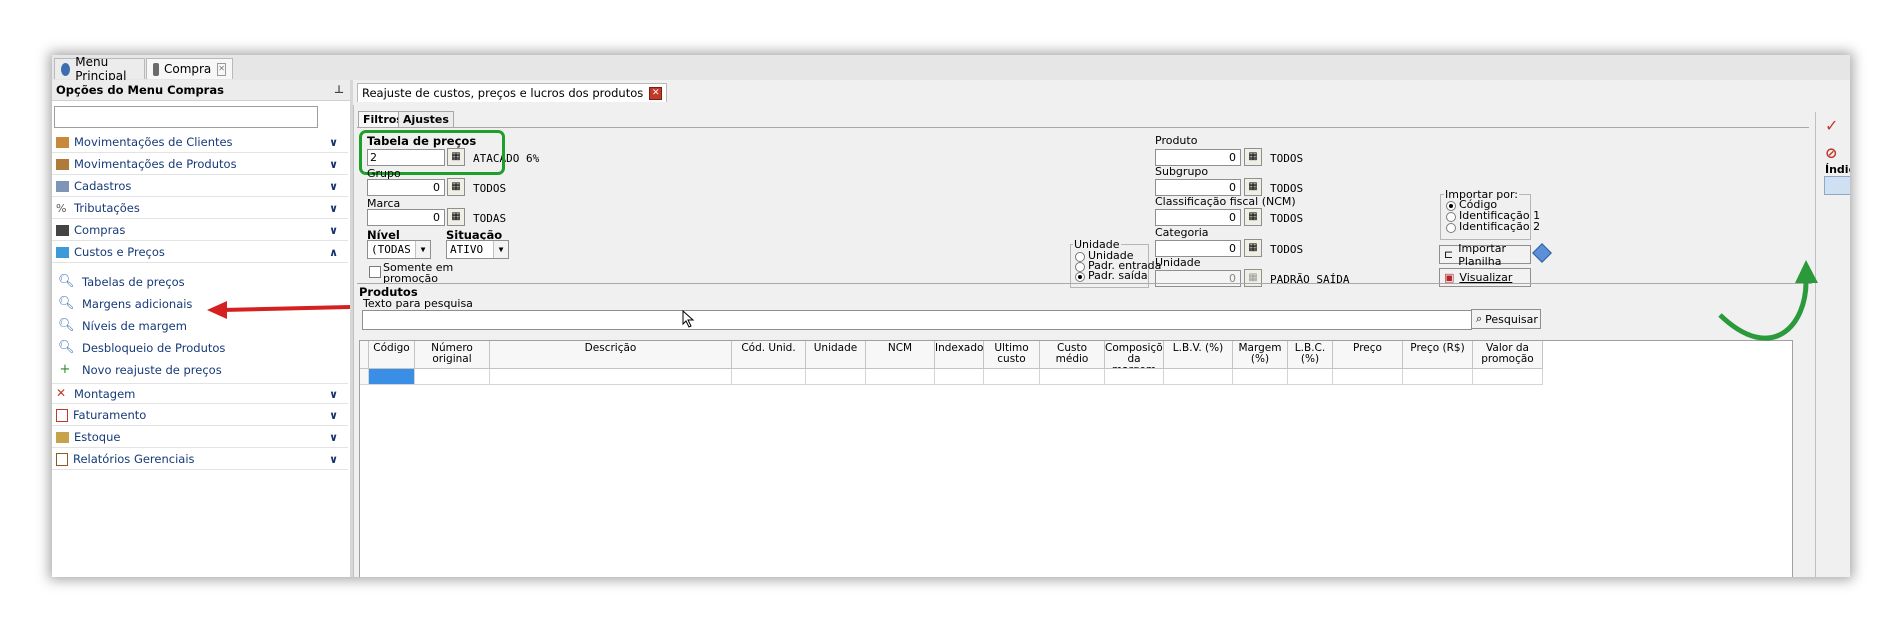 Image resolution: width=1902 pixels, height=630 pixels. What do you see at coordinates (1260, 355) in the screenshot?
I see `column-header: Margem (%)` at bounding box center [1260, 355].